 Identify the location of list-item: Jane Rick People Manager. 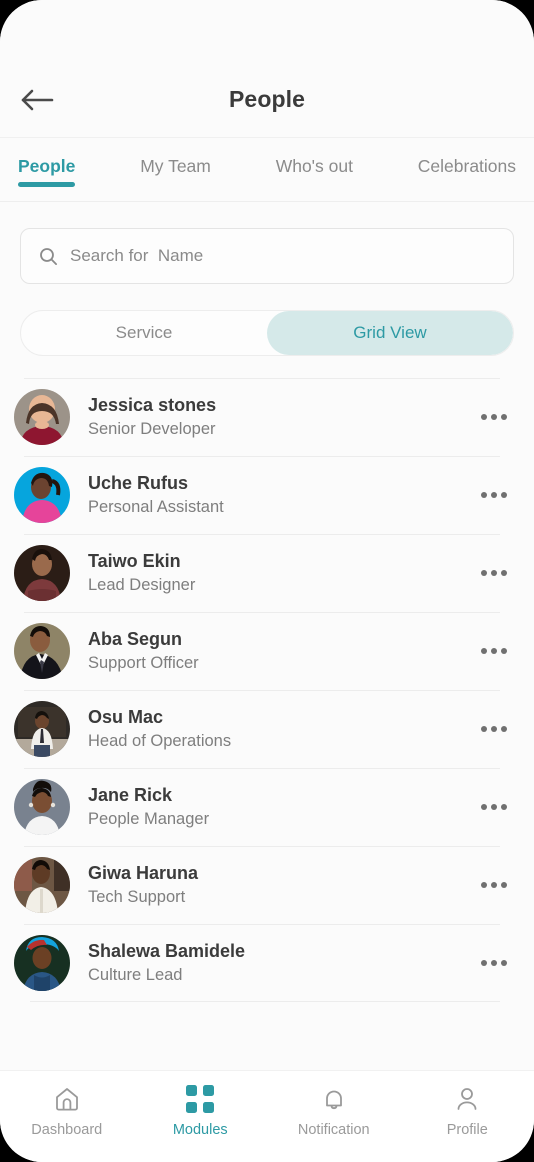
(267, 807).